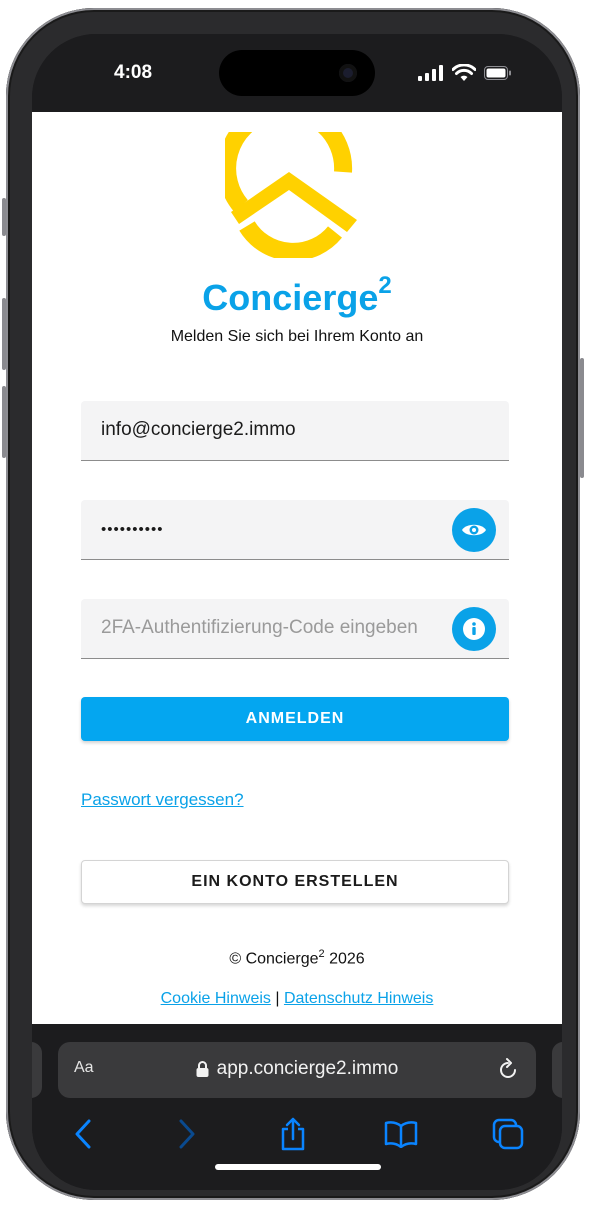  What do you see at coordinates (295, 882) in the screenshot?
I see `create-account-button: EIN KONTO ERSTELLEN` at bounding box center [295, 882].